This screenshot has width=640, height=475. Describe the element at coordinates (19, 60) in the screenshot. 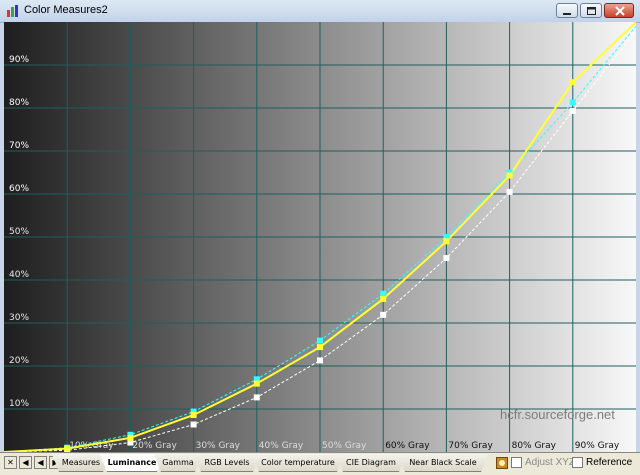

I see `y-tick-label: 90%` at that location.